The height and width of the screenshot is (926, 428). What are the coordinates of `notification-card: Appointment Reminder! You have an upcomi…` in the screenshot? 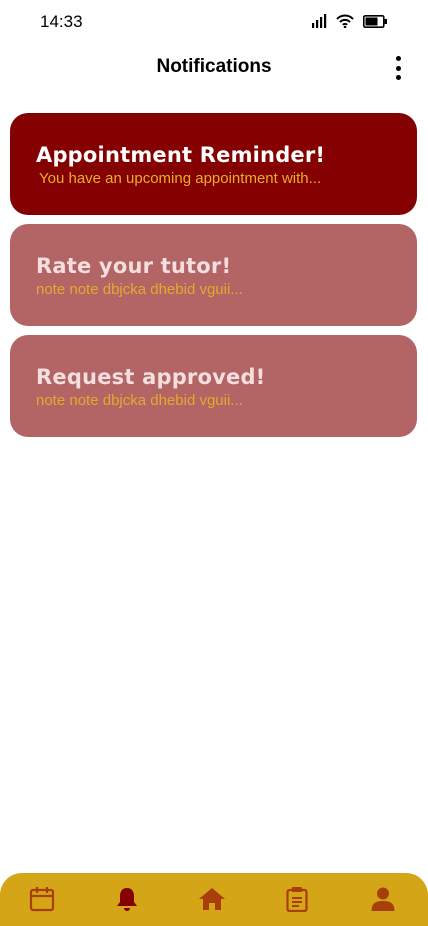 It's located at (213, 164).